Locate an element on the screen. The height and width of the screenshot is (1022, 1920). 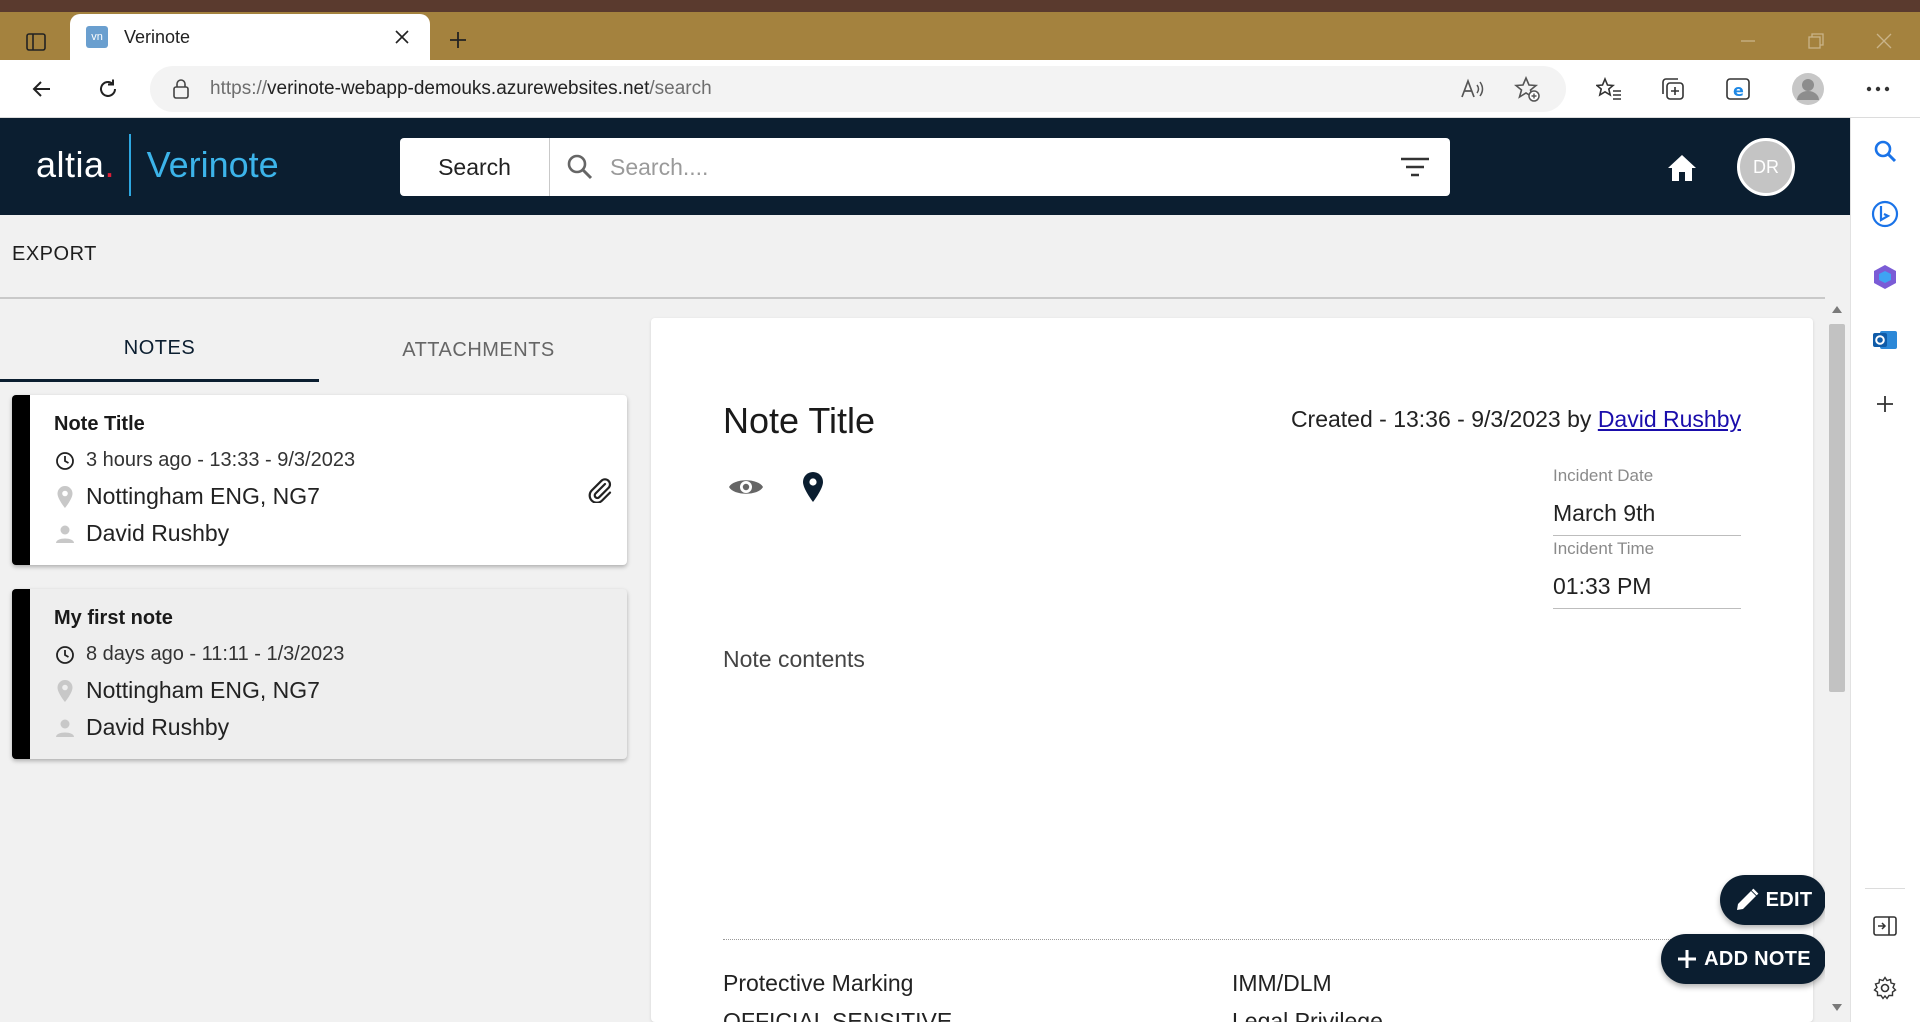
minimize-button is located at coordinates (1748, 41).